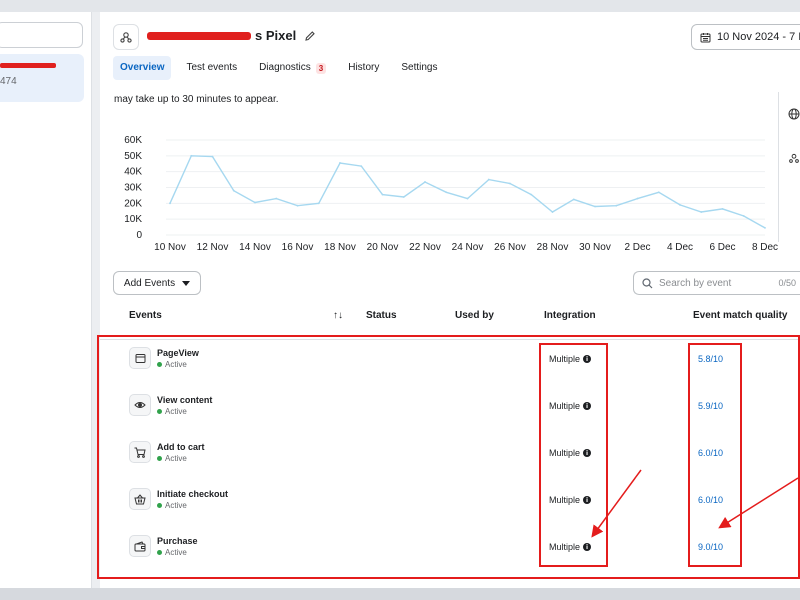 This screenshot has width=800, height=600. Describe the element at coordinates (787, 283) in the screenshot. I see `search-char-count: 0/50` at that location.